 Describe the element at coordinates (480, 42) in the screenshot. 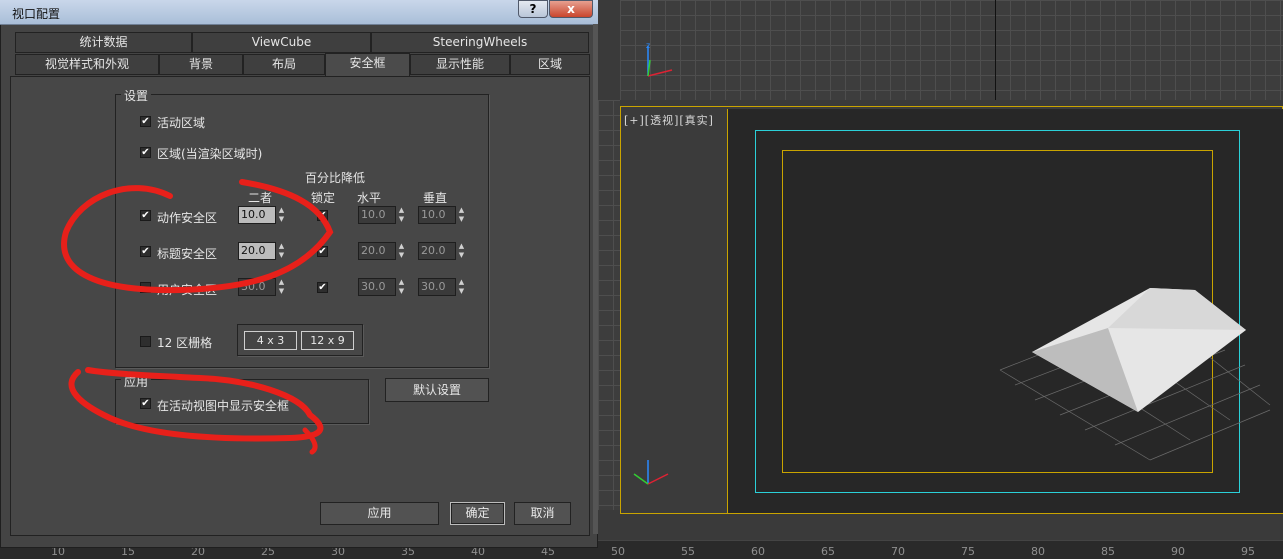

I see `tab-steeringwheels: SteeringWheels` at that location.